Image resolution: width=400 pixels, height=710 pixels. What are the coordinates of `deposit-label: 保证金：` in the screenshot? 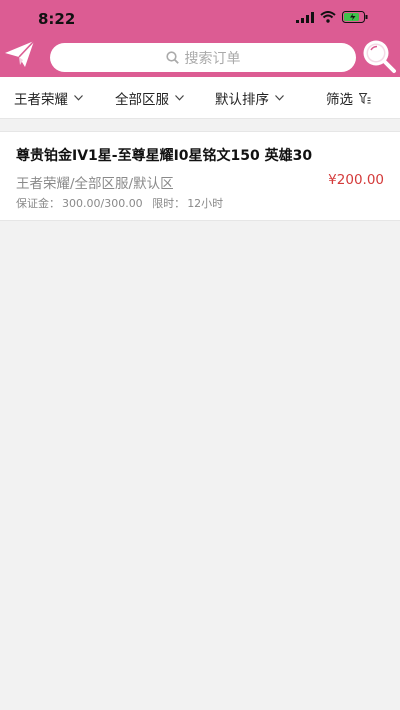 It's located at (38, 203).